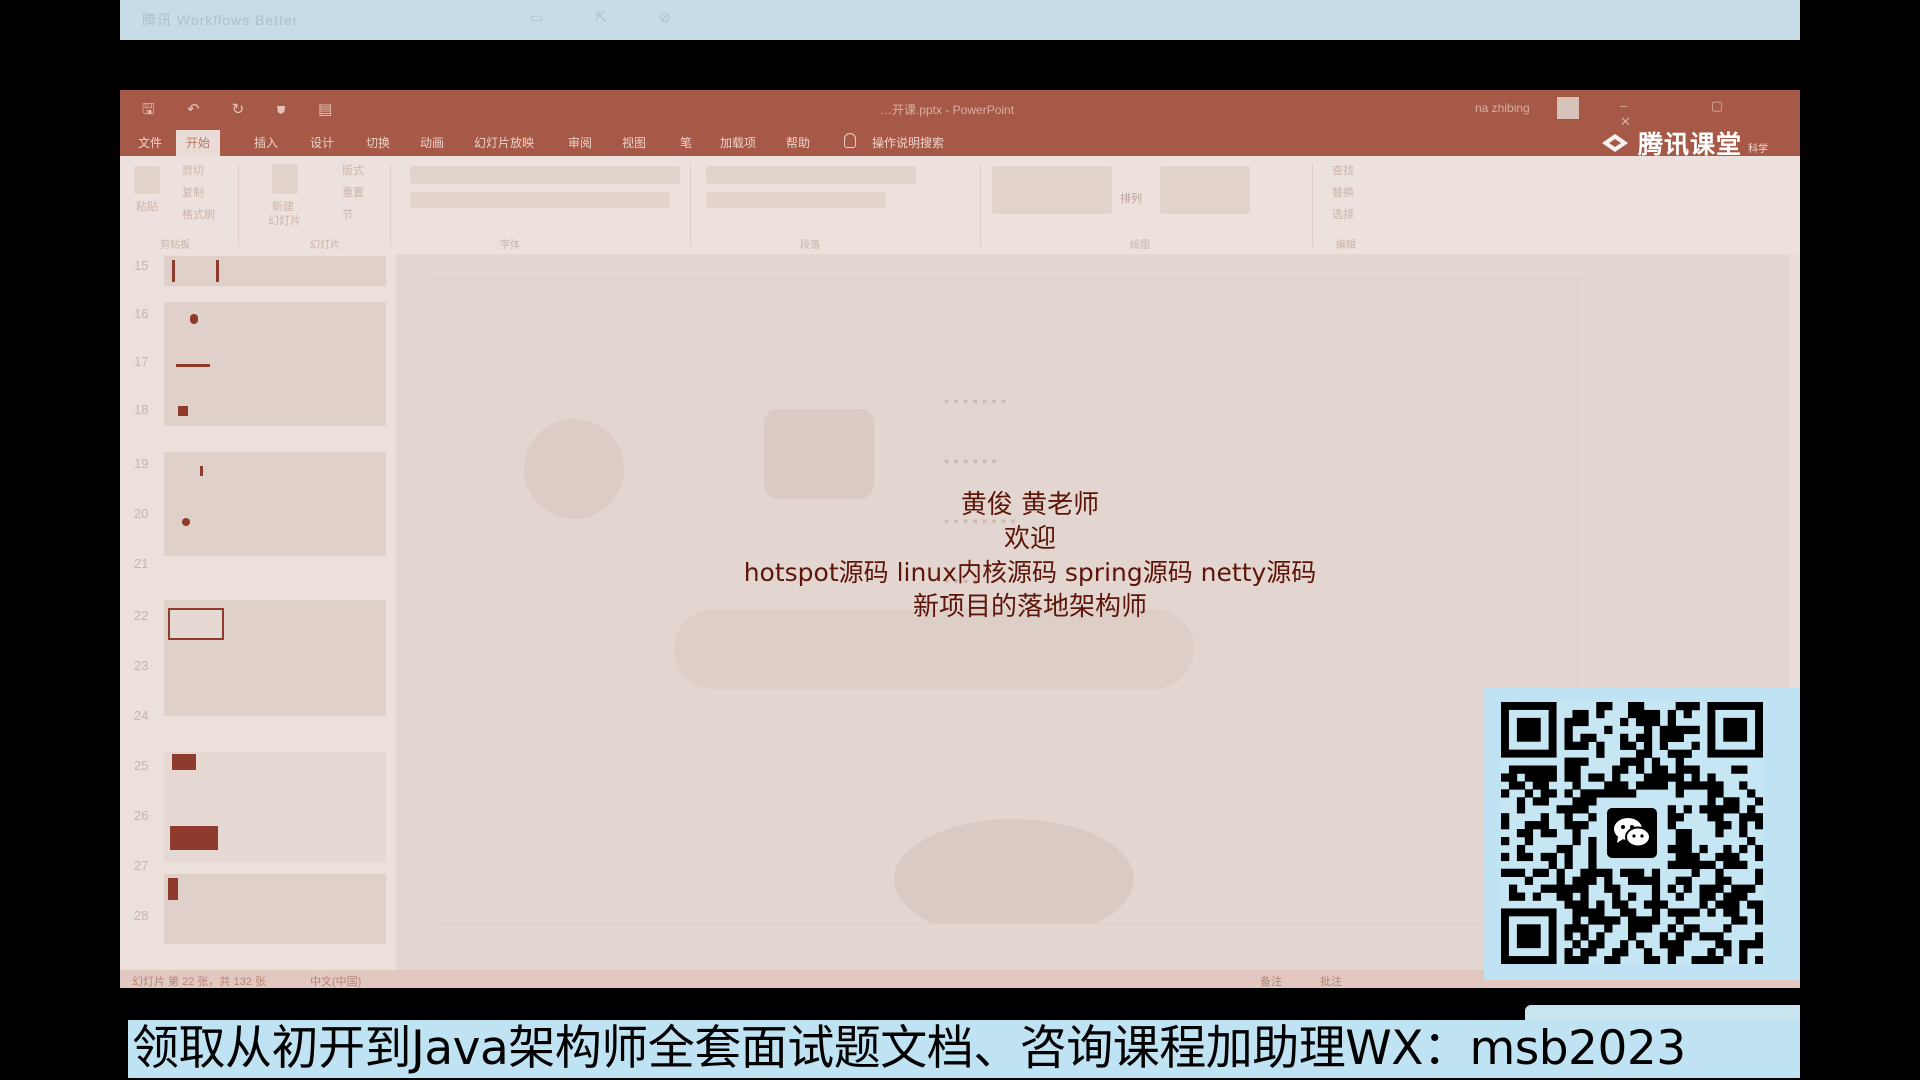  I want to click on tab-insert: 插入, so click(266, 142).